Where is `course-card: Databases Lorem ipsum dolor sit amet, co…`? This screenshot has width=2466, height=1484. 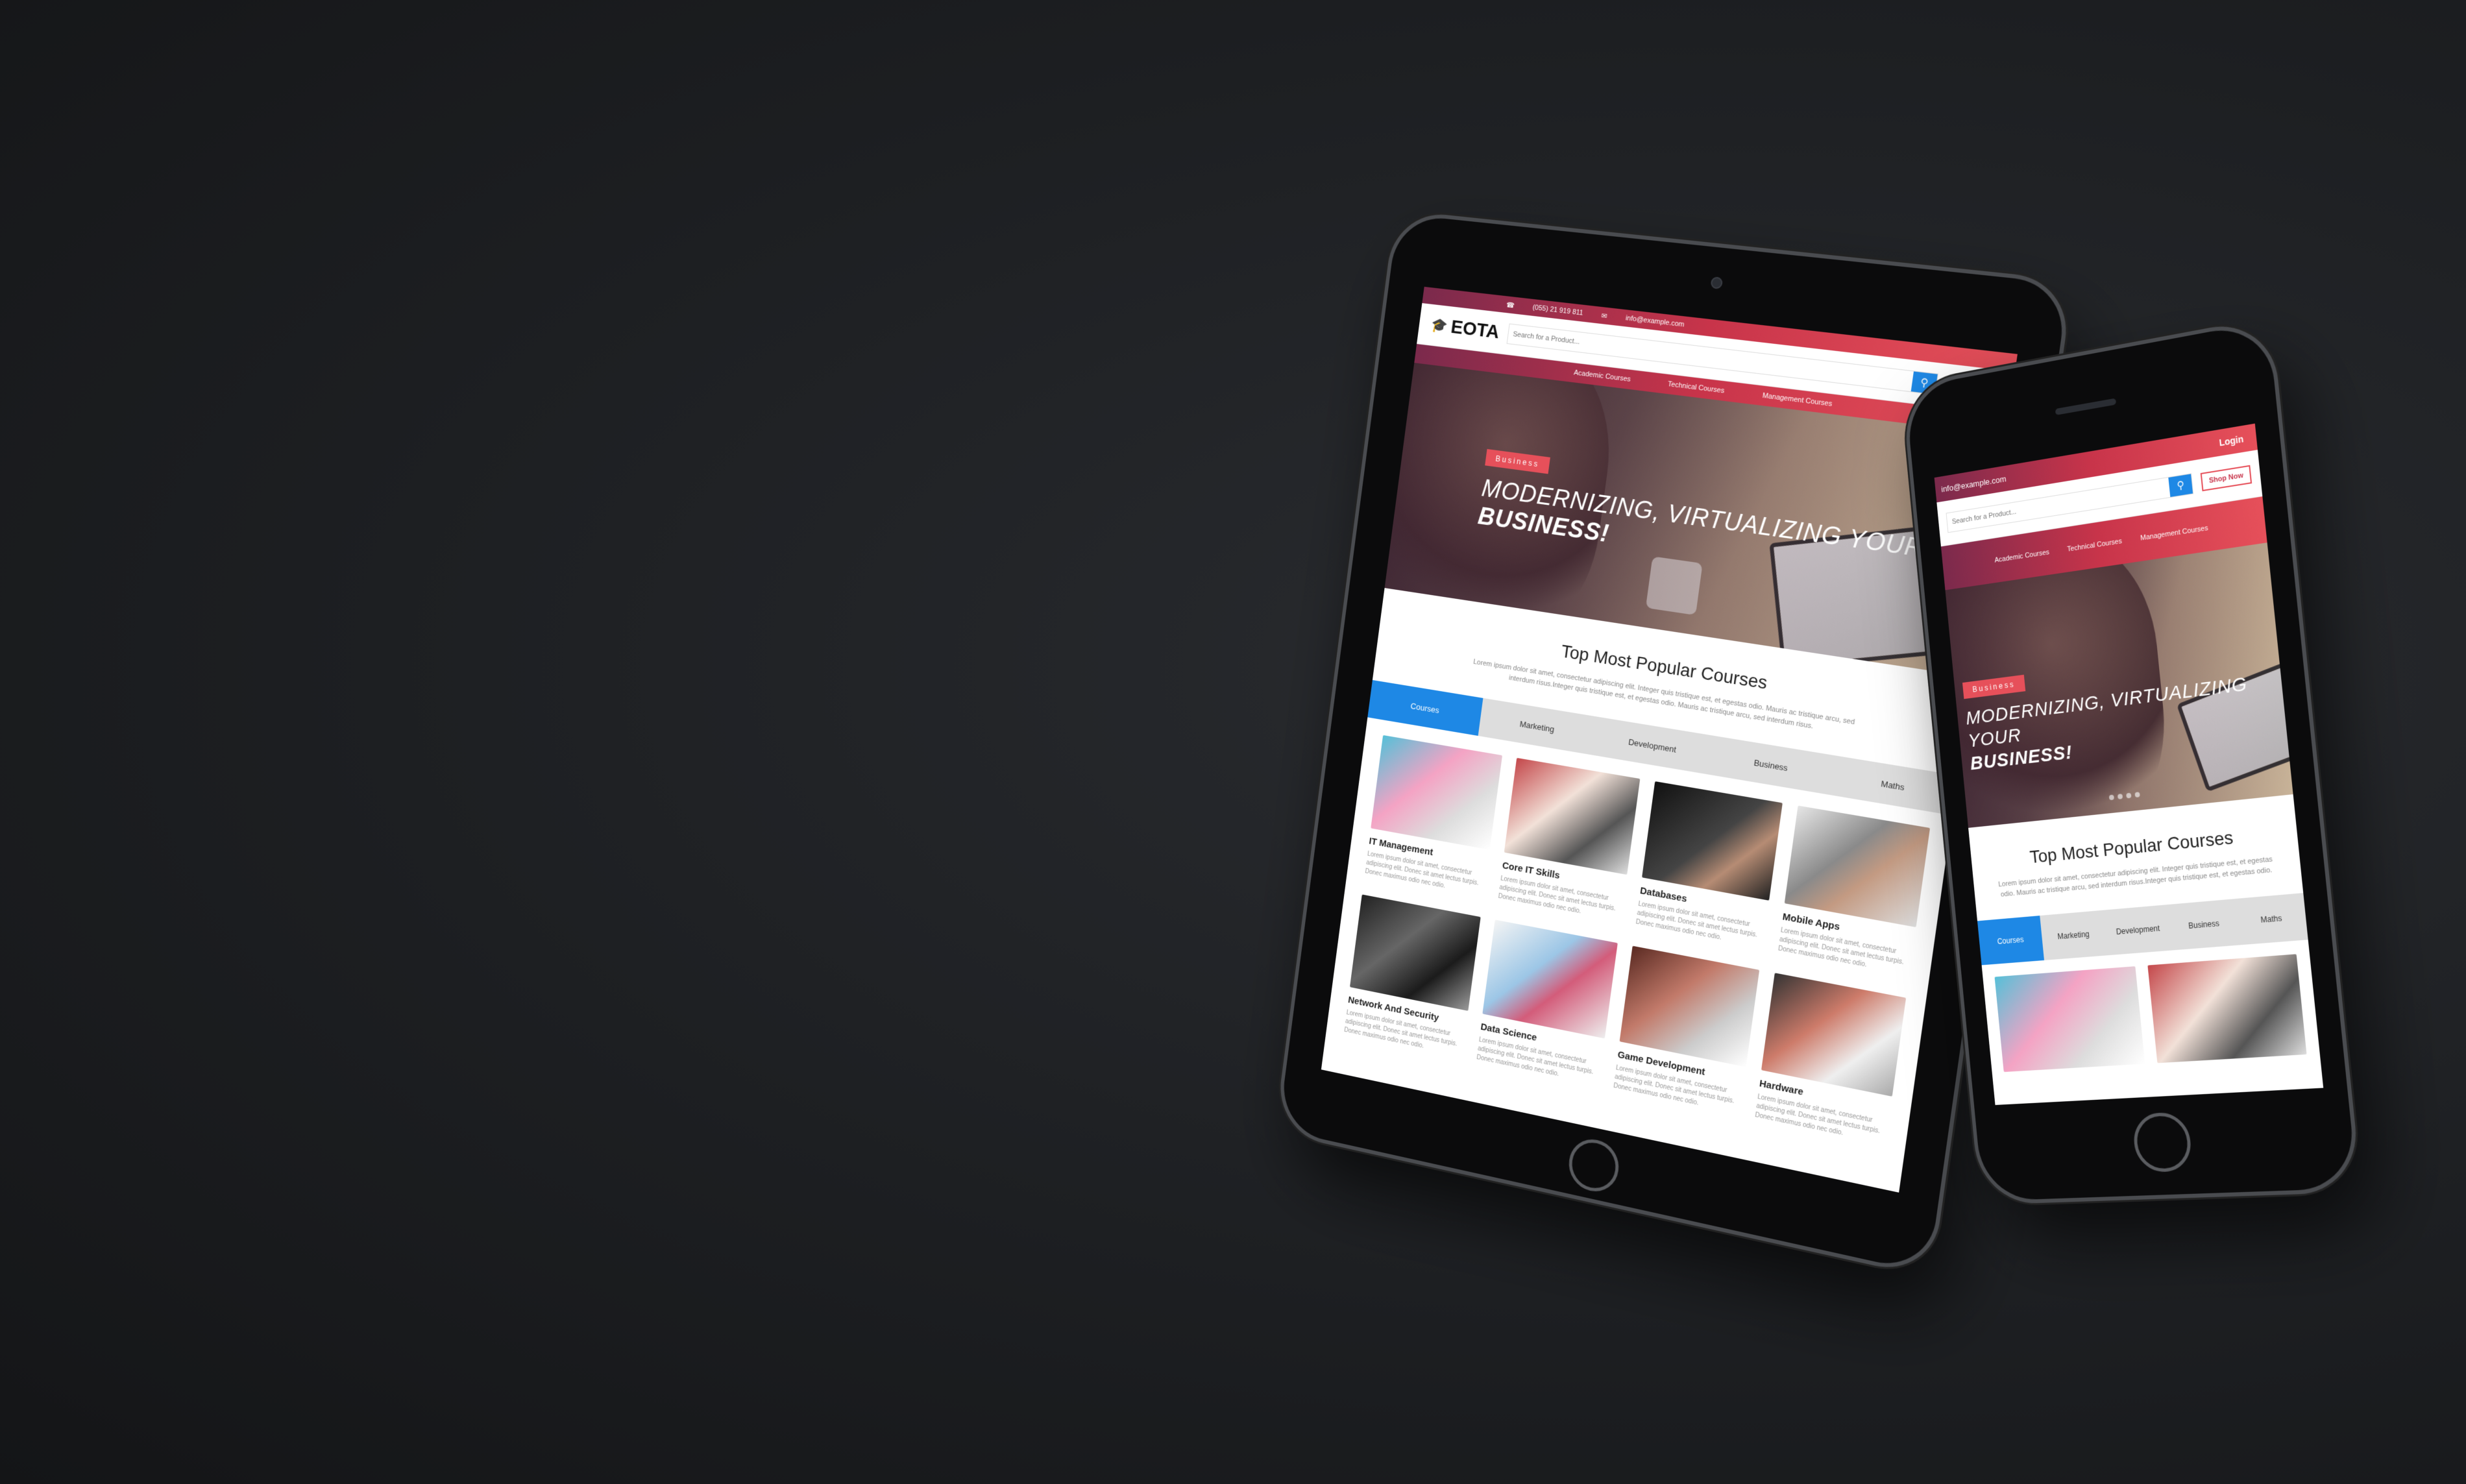 course-card: Databases Lorem ipsum dolor sit amet, co… is located at coordinates (1709, 866).